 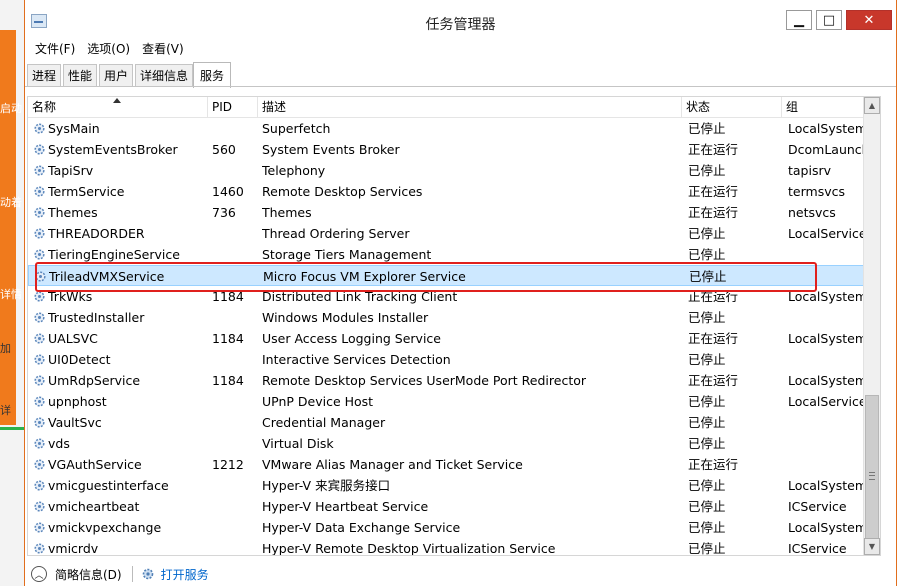 I want to click on service-pid: 1212, so click(x=228, y=464).